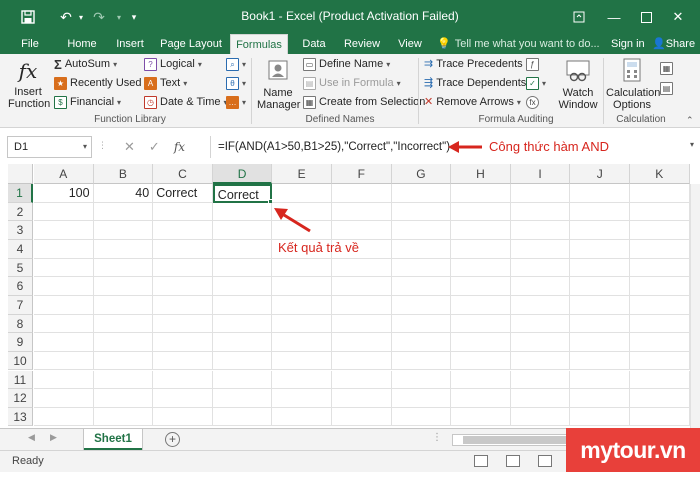 The height and width of the screenshot is (480, 700). What do you see at coordinates (183, 398) in the screenshot?
I see `cell-c12` at bounding box center [183, 398].